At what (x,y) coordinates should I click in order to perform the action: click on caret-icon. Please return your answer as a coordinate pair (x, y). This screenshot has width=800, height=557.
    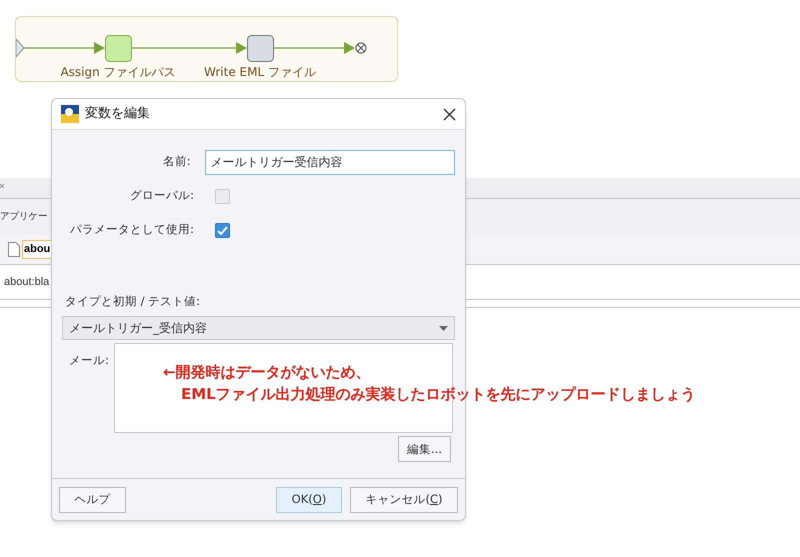
    Looking at the image, I should click on (443, 328).